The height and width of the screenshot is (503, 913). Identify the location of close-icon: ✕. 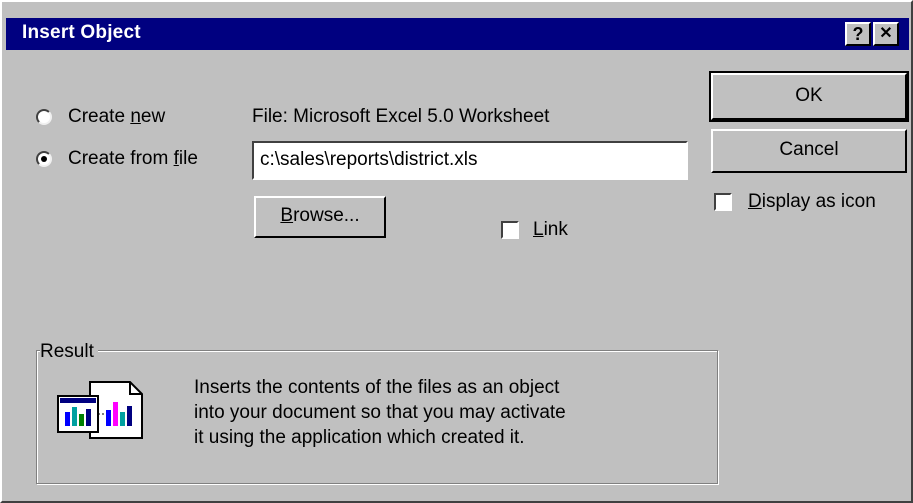
(886, 33).